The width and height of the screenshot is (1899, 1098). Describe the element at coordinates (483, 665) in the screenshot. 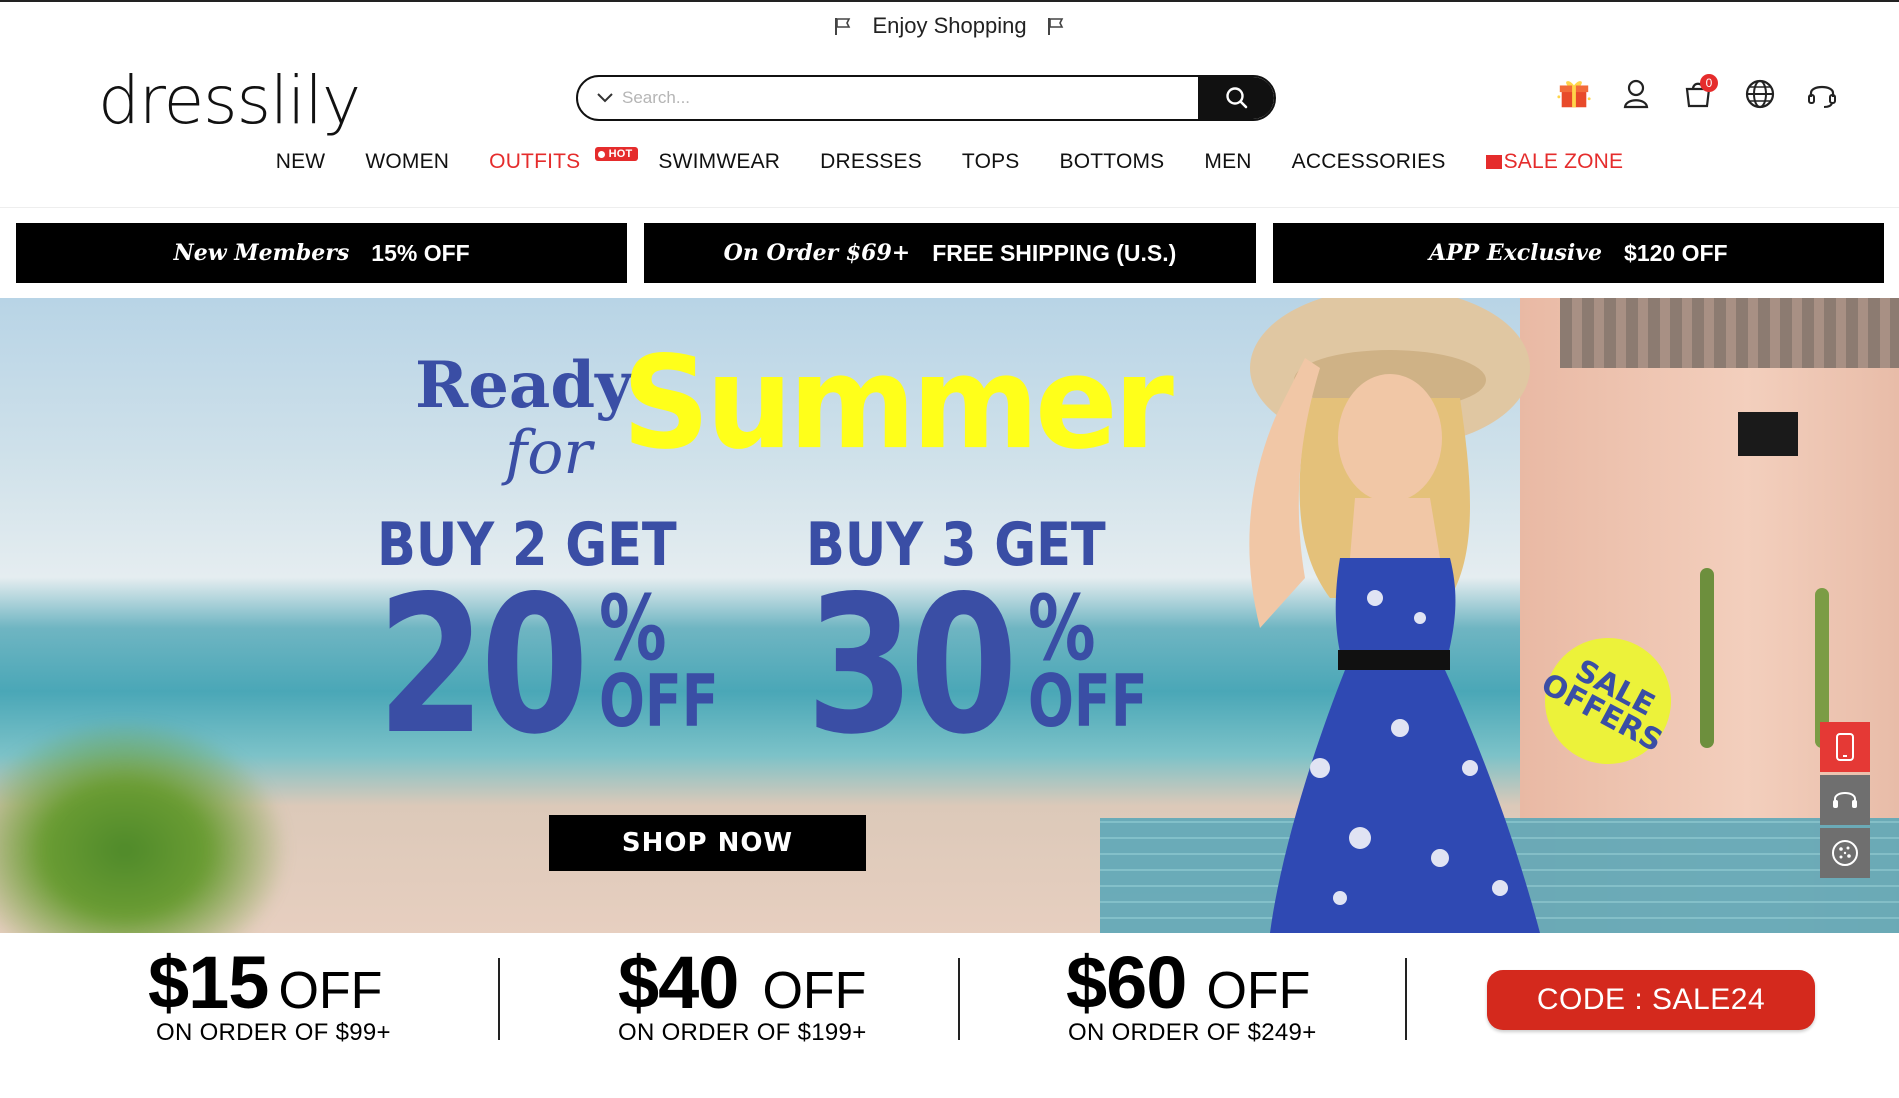

I see `deal-percent: 20` at that location.